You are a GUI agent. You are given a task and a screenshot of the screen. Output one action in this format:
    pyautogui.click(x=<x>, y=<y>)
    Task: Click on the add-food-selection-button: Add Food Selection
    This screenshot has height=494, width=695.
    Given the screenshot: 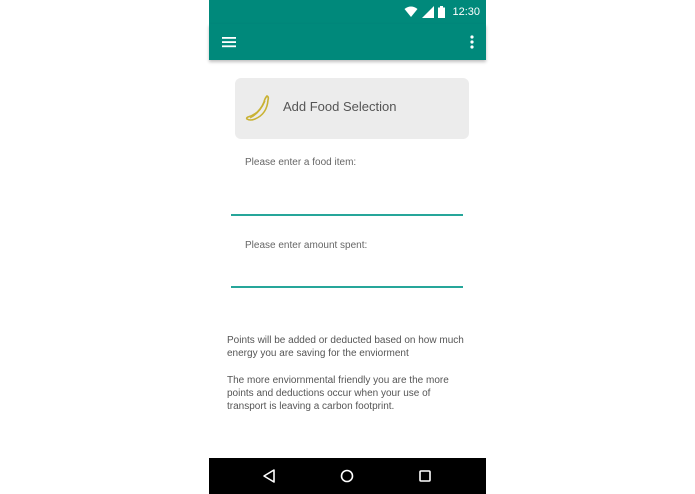 What is the action you would take?
    pyautogui.click(x=352, y=108)
    